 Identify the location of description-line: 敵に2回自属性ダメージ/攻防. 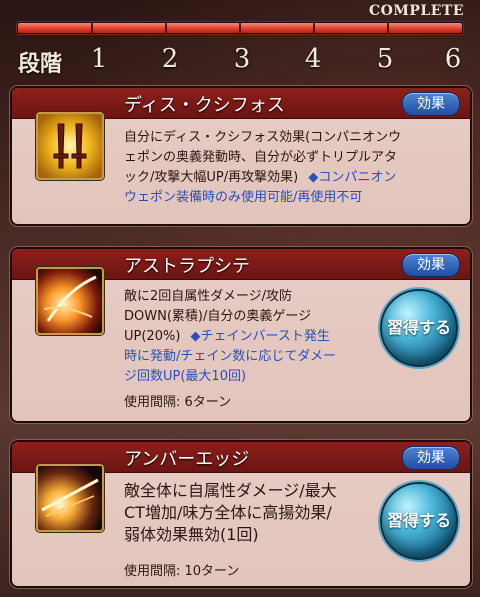
(208, 296).